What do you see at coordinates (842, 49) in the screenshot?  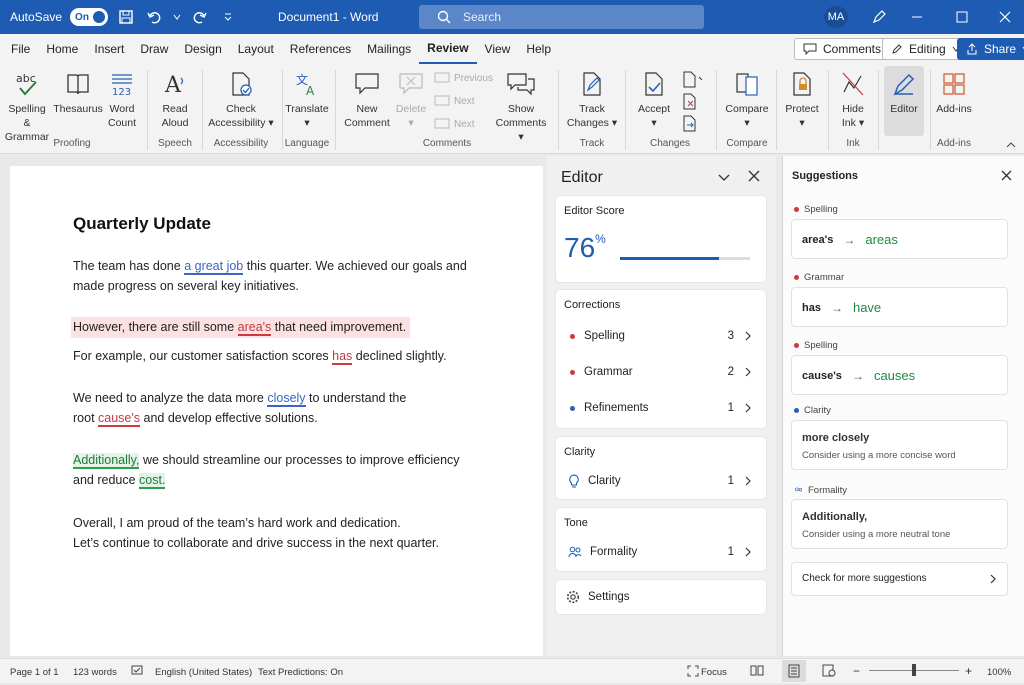 I see `comments-button: Comments` at bounding box center [842, 49].